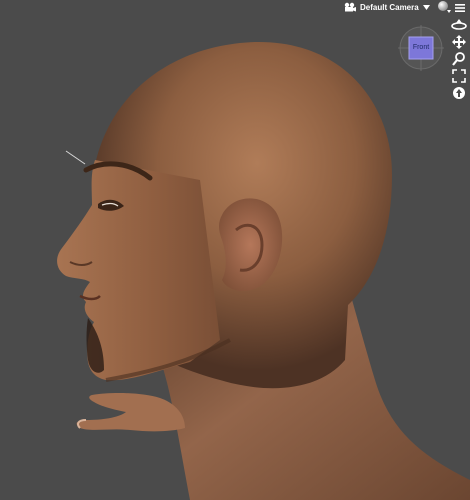 This screenshot has height=500, width=470. What do you see at coordinates (459, 42) in the screenshot?
I see `pan-icon` at bounding box center [459, 42].